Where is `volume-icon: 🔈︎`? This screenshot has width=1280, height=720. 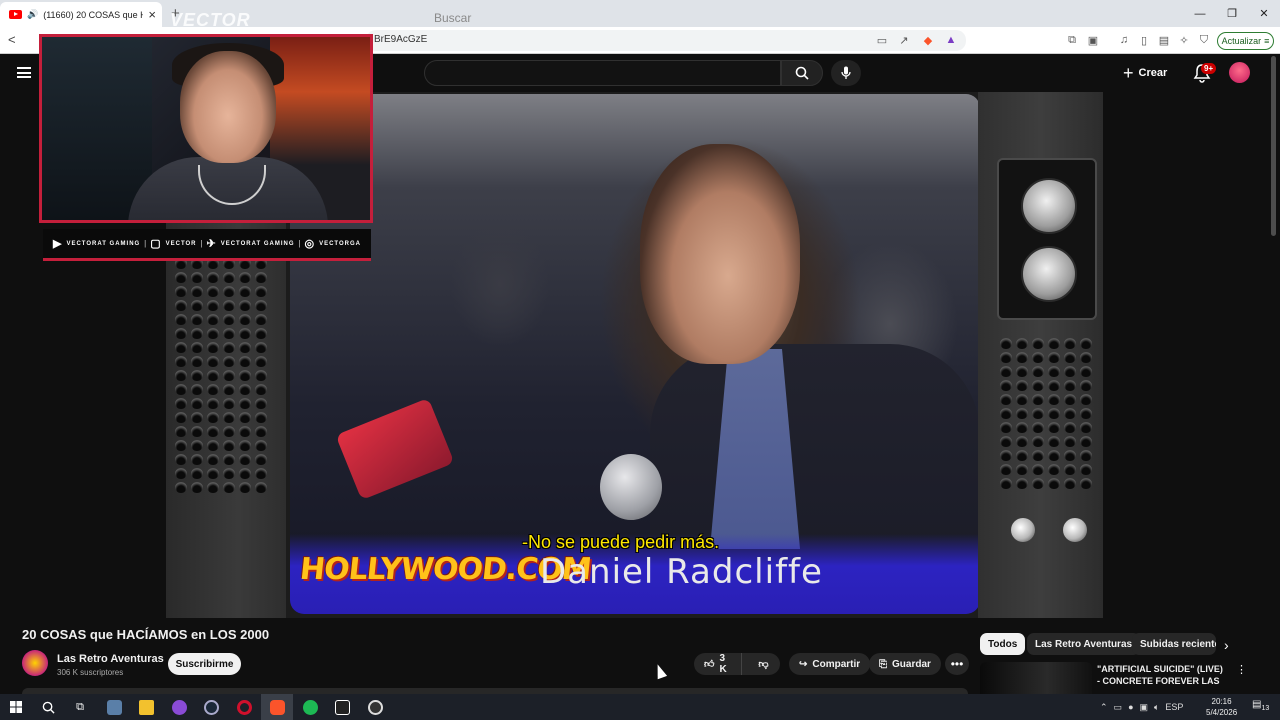 volume-icon: 🔈︎ is located at coordinates (1156, 707).